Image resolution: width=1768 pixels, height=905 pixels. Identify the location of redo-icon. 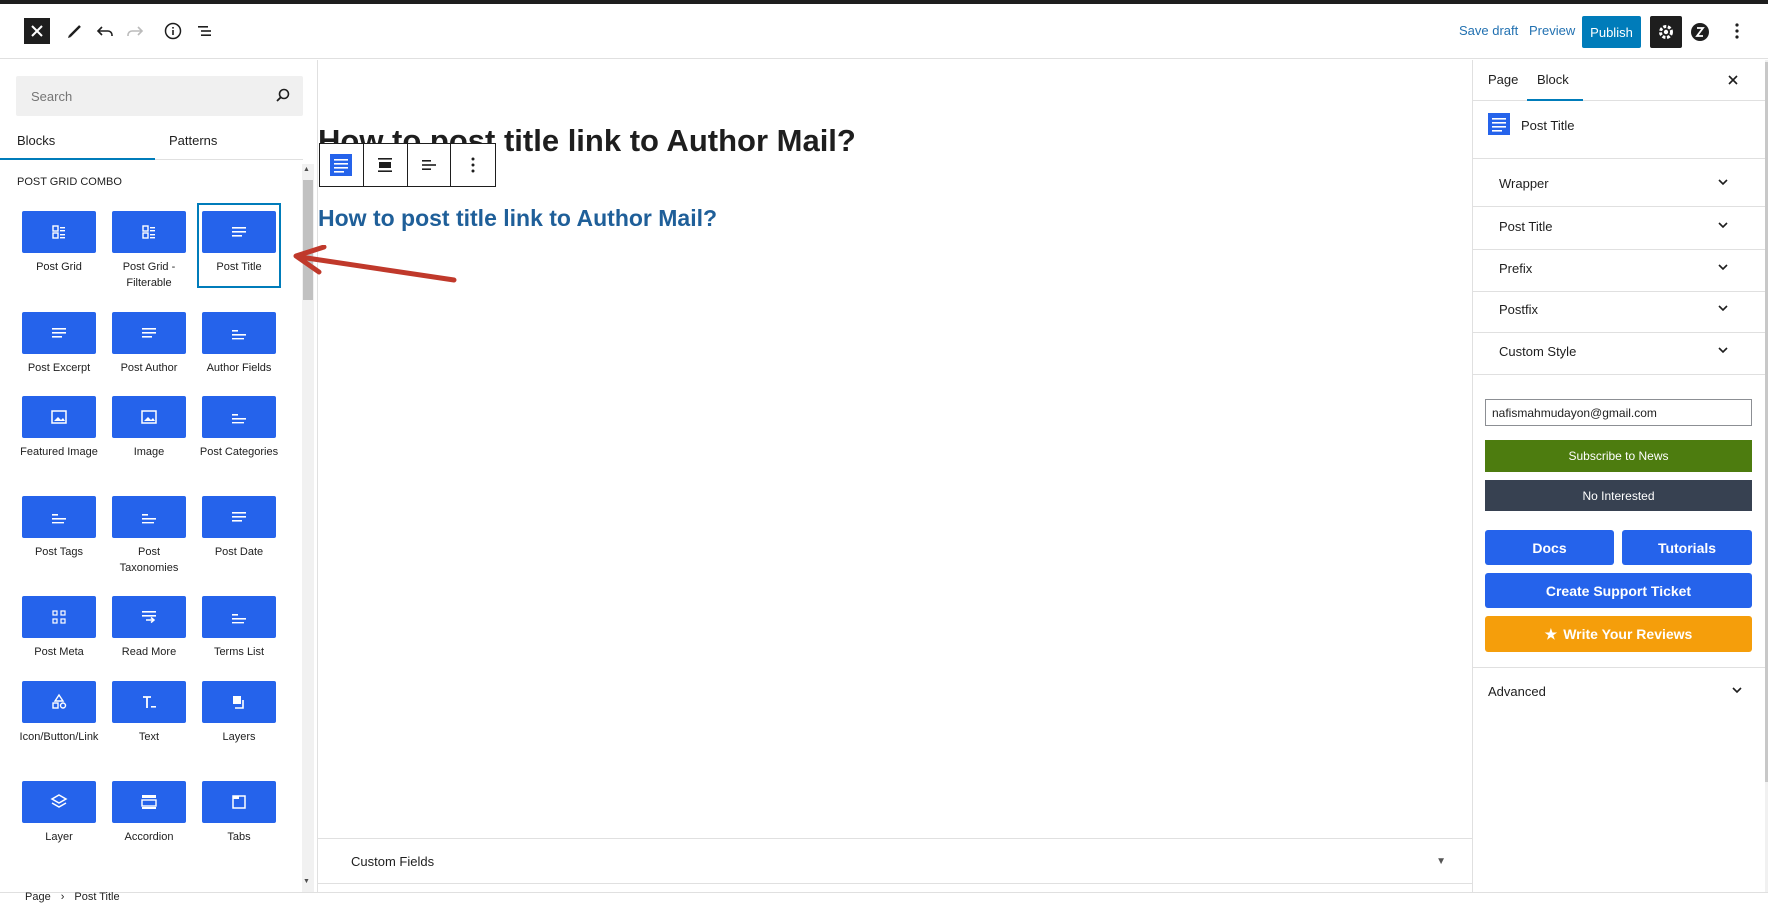
(135, 31).